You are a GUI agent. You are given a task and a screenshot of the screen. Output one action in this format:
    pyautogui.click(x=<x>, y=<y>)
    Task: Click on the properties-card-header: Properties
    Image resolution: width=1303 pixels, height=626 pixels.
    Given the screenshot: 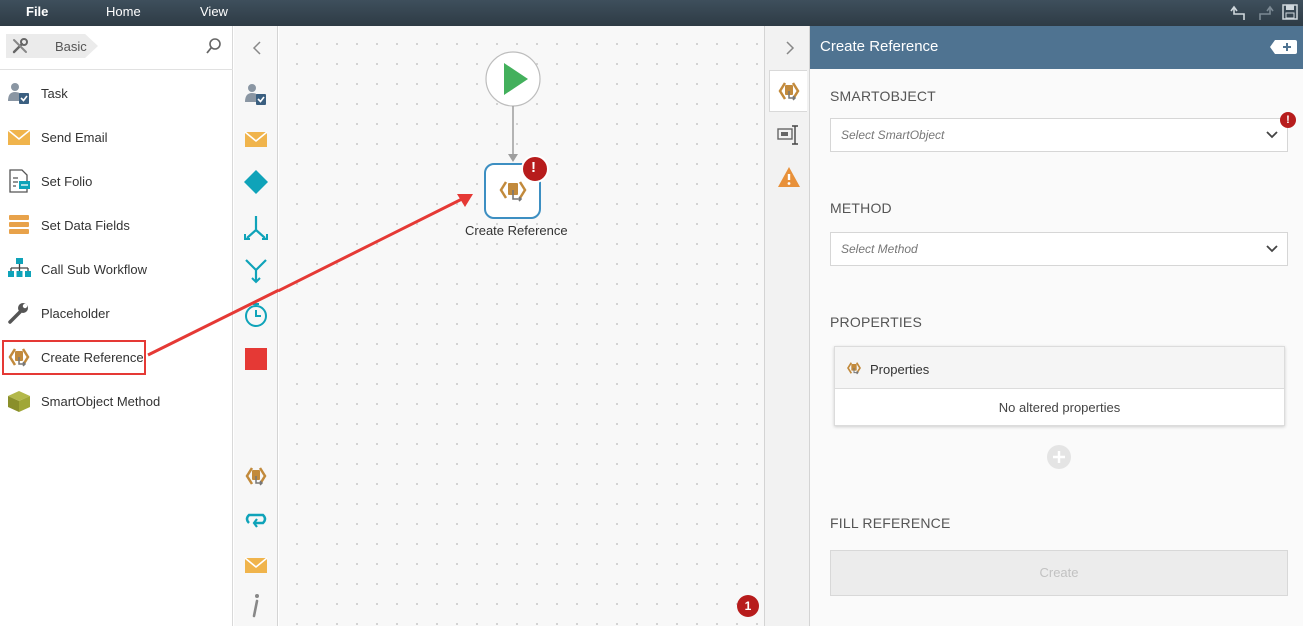 What is the action you would take?
    pyautogui.click(x=1059, y=368)
    